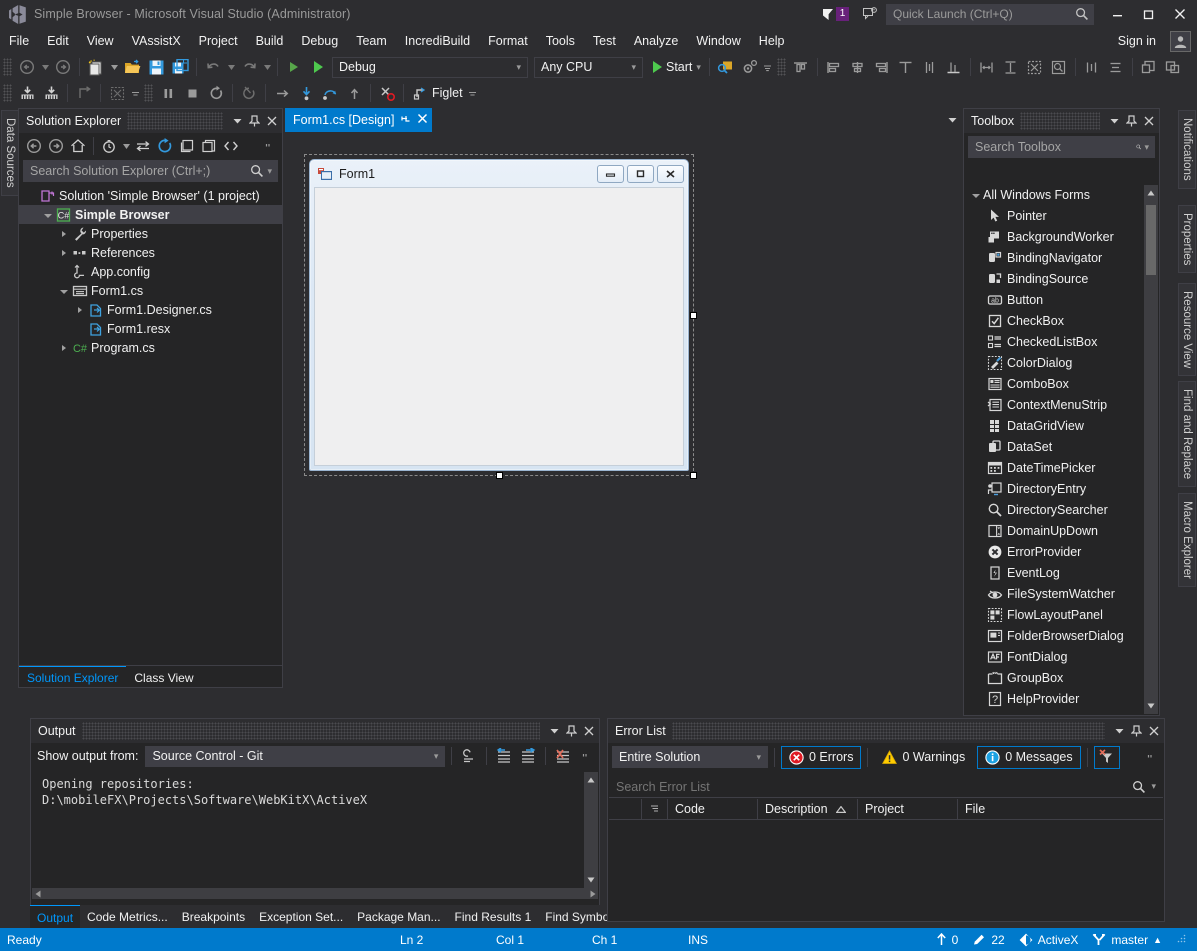 Image resolution: width=1197 pixels, height=951 pixels. What do you see at coordinates (156, 41) in the screenshot?
I see `menu-vassistx: VAssistX` at bounding box center [156, 41].